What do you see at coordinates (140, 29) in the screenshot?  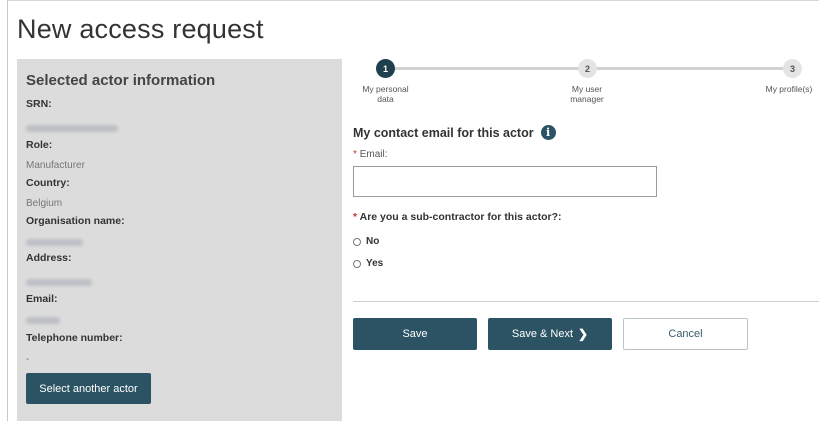 I see `page-title: New access request` at bounding box center [140, 29].